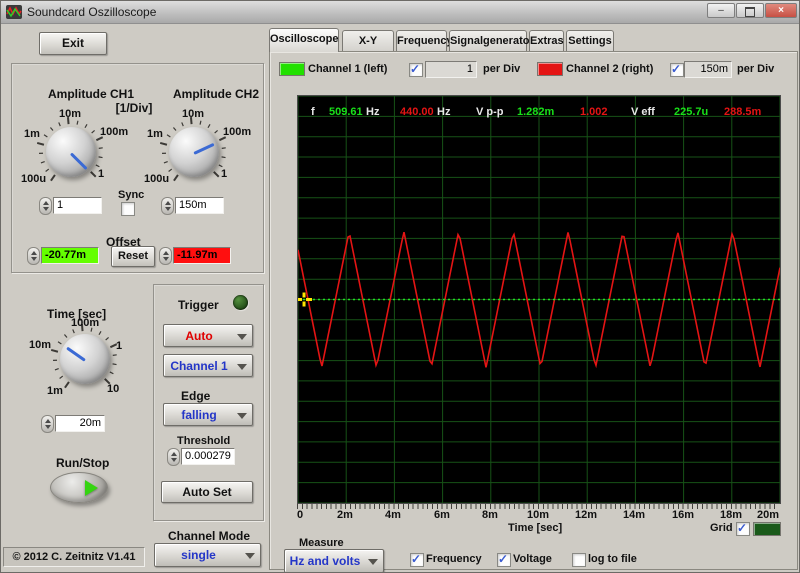  What do you see at coordinates (451, 69) in the screenshot?
I see `ch1-per-div-value: 1` at bounding box center [451, 69].